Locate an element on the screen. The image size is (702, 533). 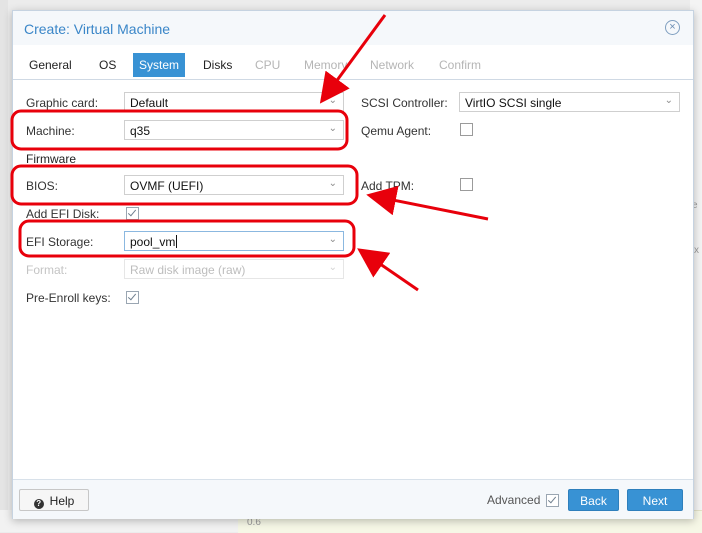
tab-os: OS is located at coordinates (107, 65).